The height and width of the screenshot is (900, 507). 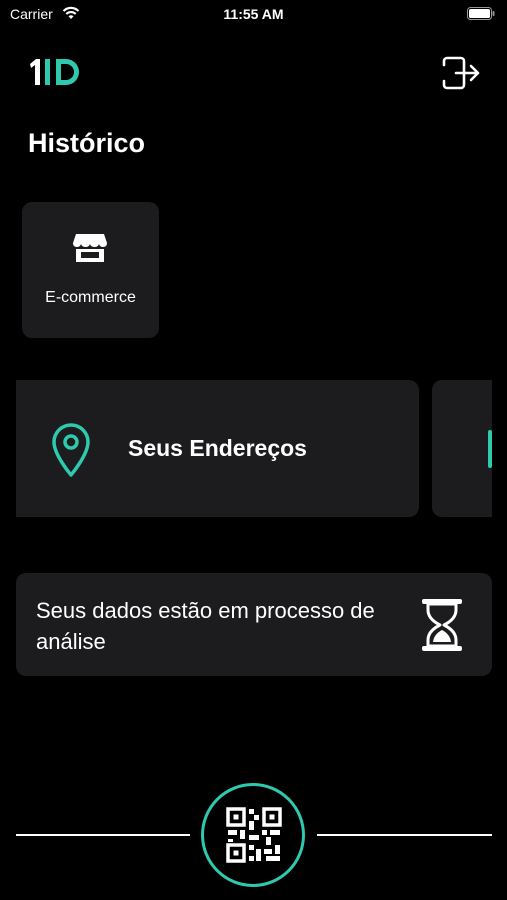 What do you see at coordinates (90, 297) in the screenshot?
I see `ecommerce-label: E-commerce` at bounding box center [90, 297].